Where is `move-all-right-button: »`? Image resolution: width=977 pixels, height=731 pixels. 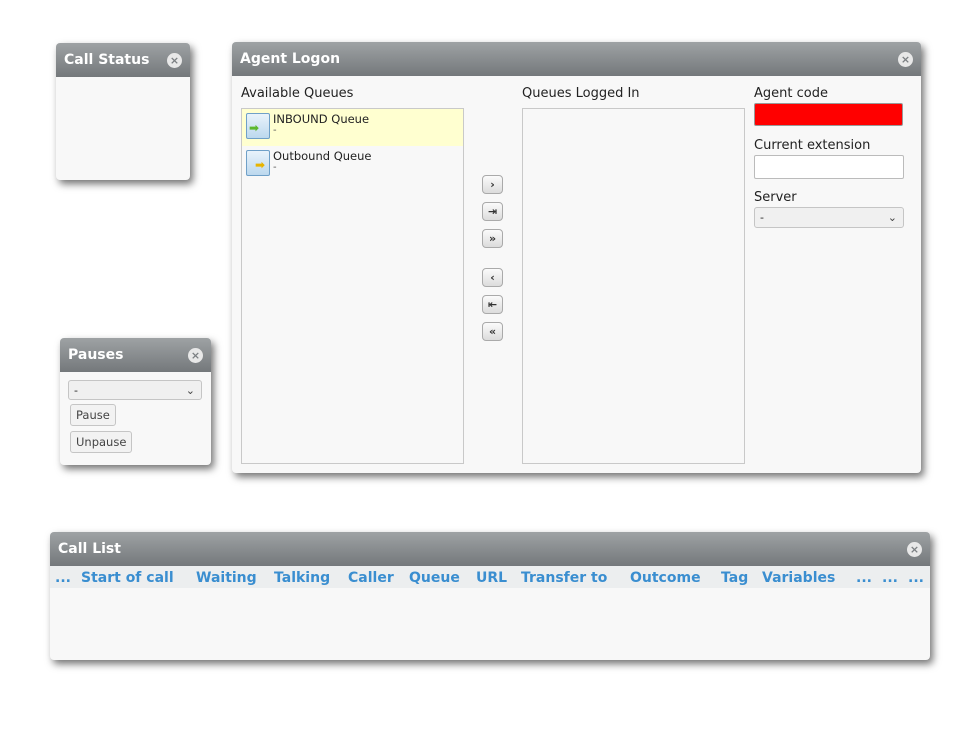
move-all-right-button: » is located at coordinates (492, 238).